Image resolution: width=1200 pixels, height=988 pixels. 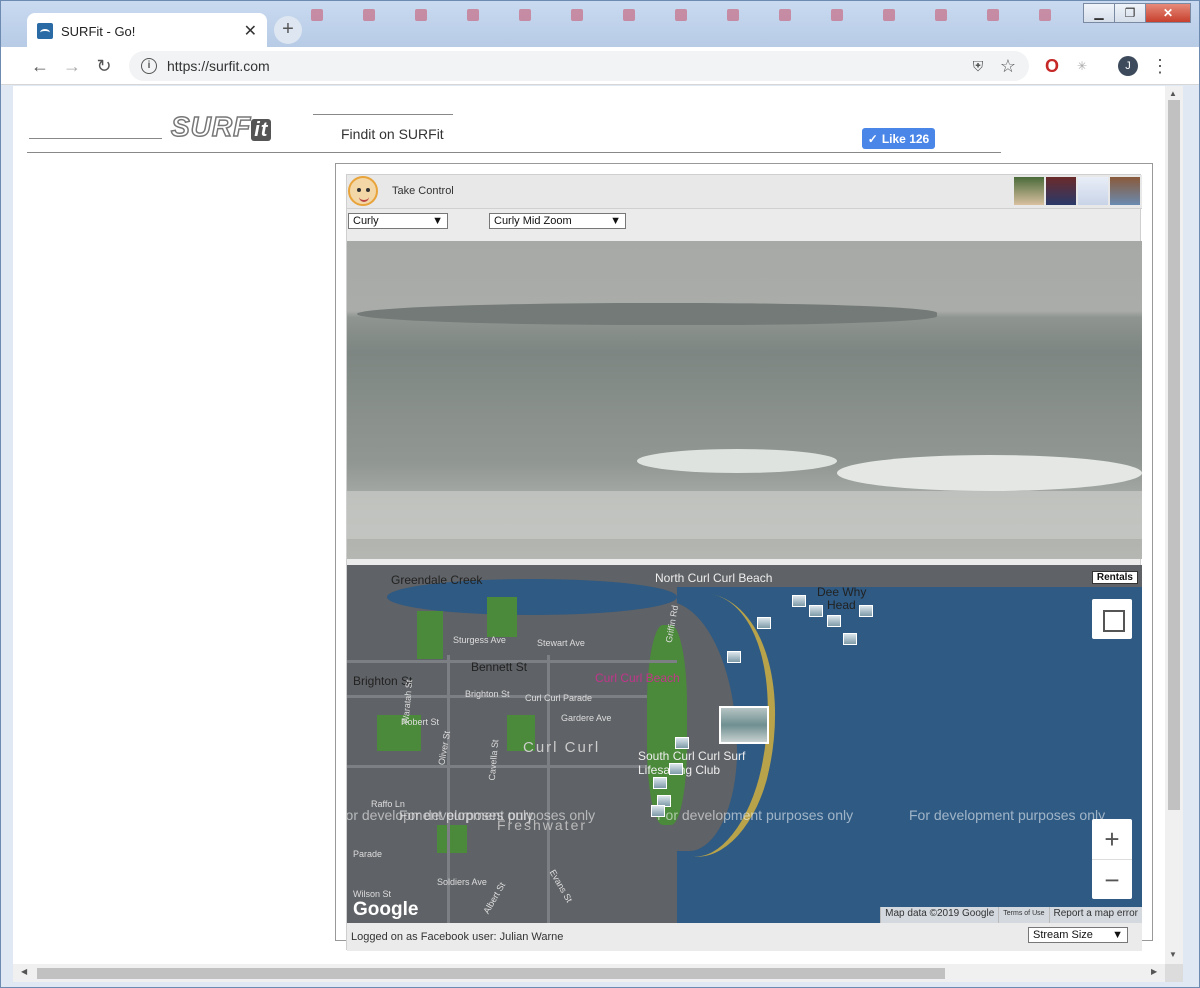 I want to click on browser-toolbar: ← → ↻ i https://surfit.com ⛨ ☆ O ✳ ⋮, so click(x=600, y=66).